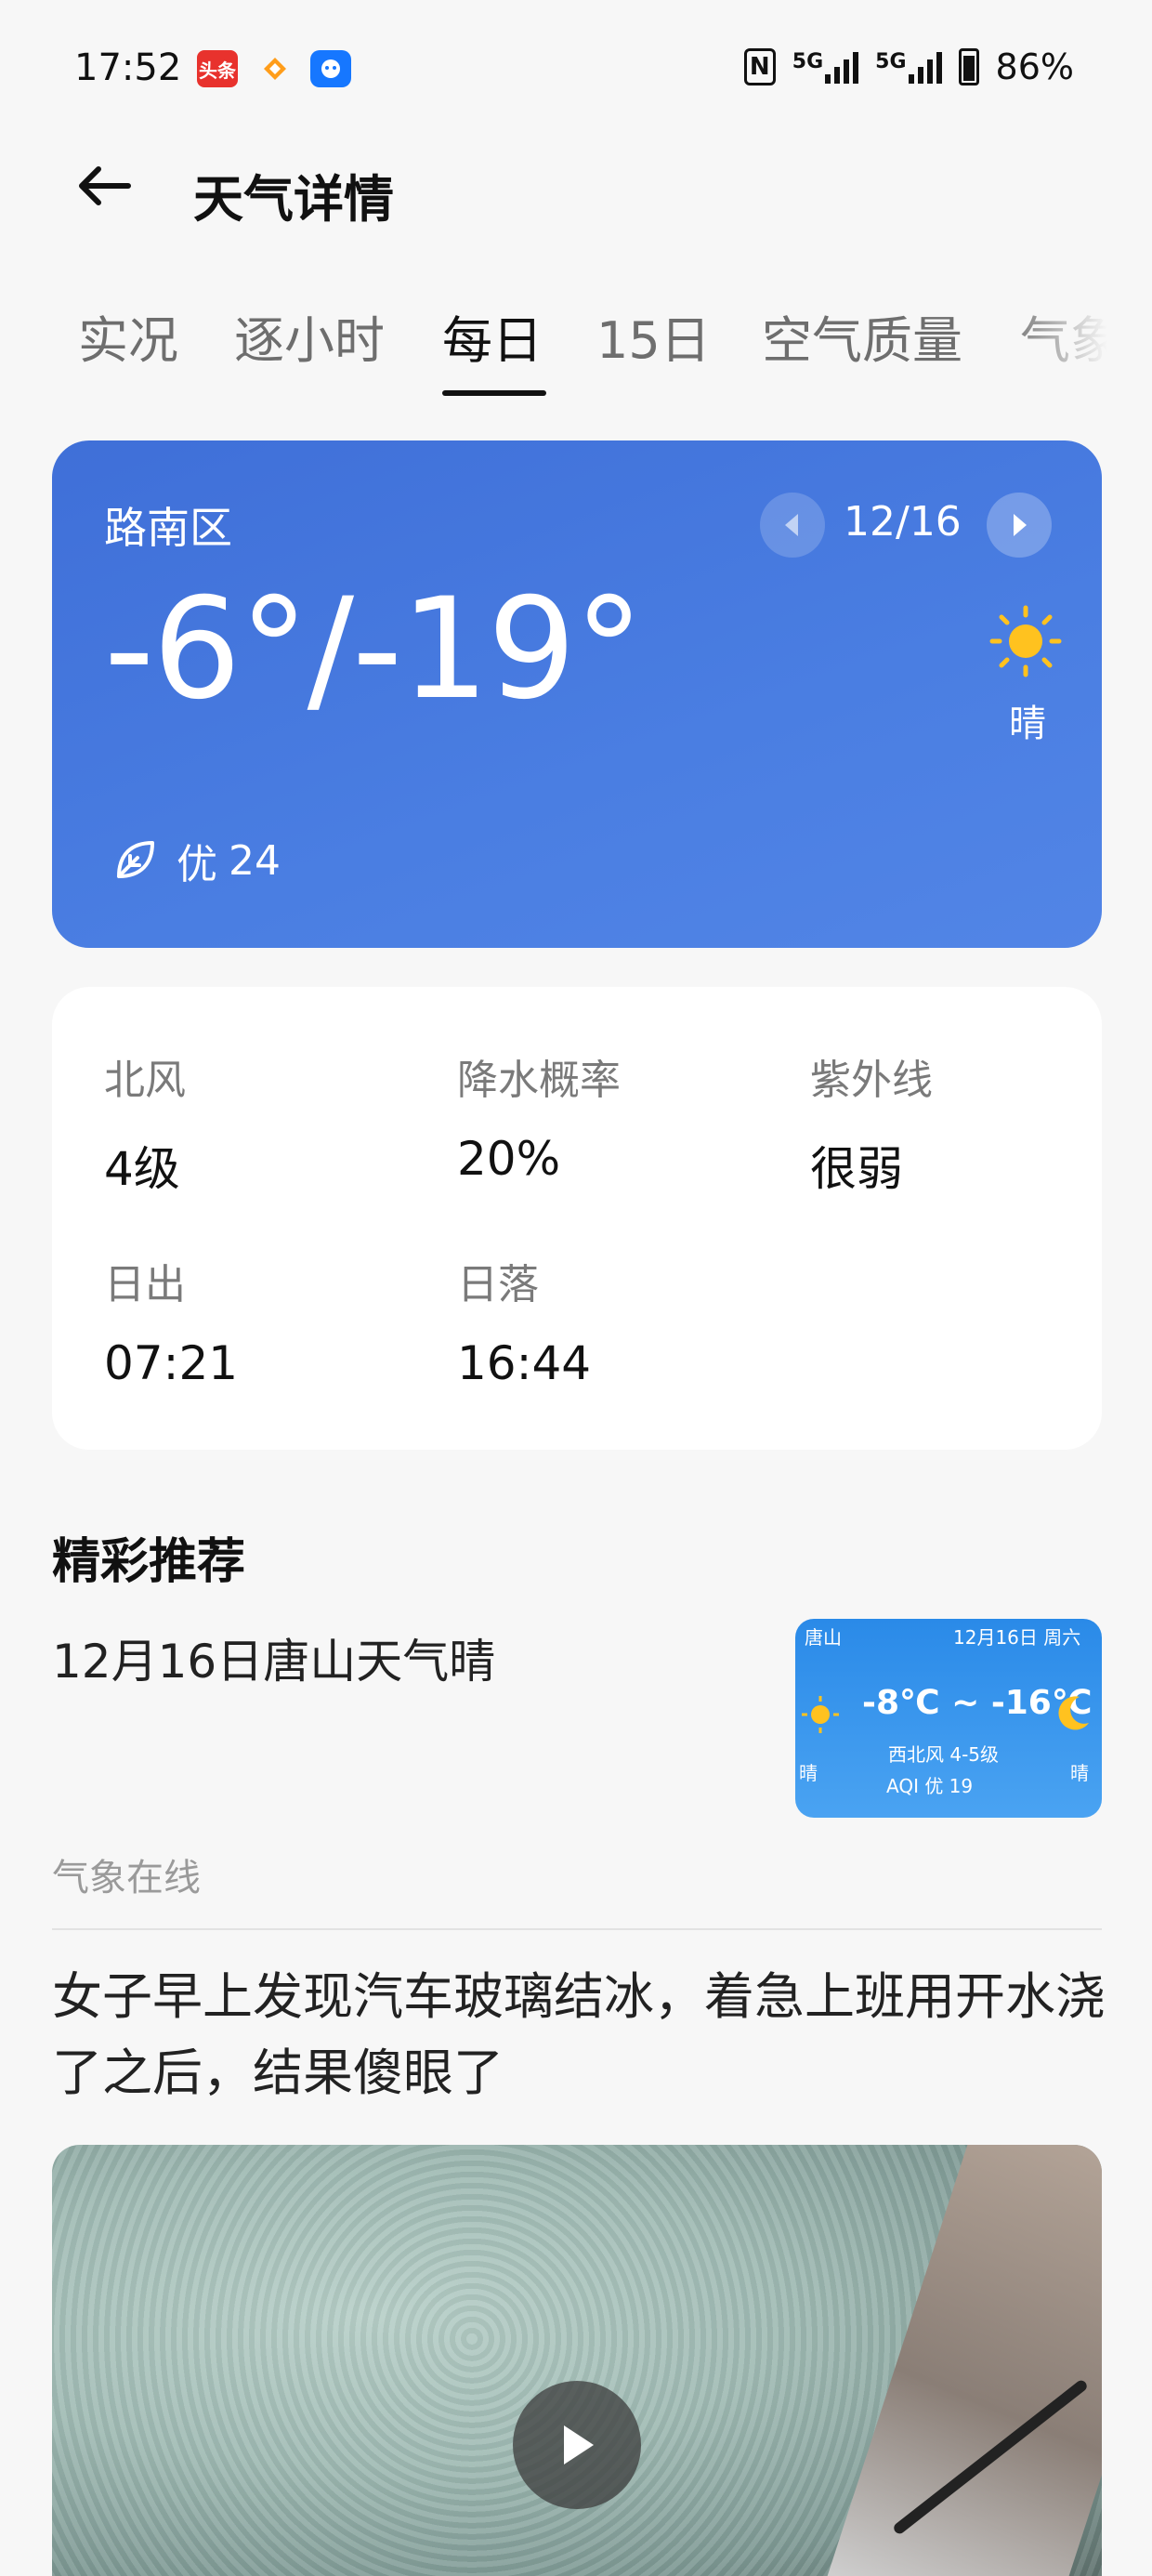  I want to click on wind-value: 4级, so click(142, 1169).